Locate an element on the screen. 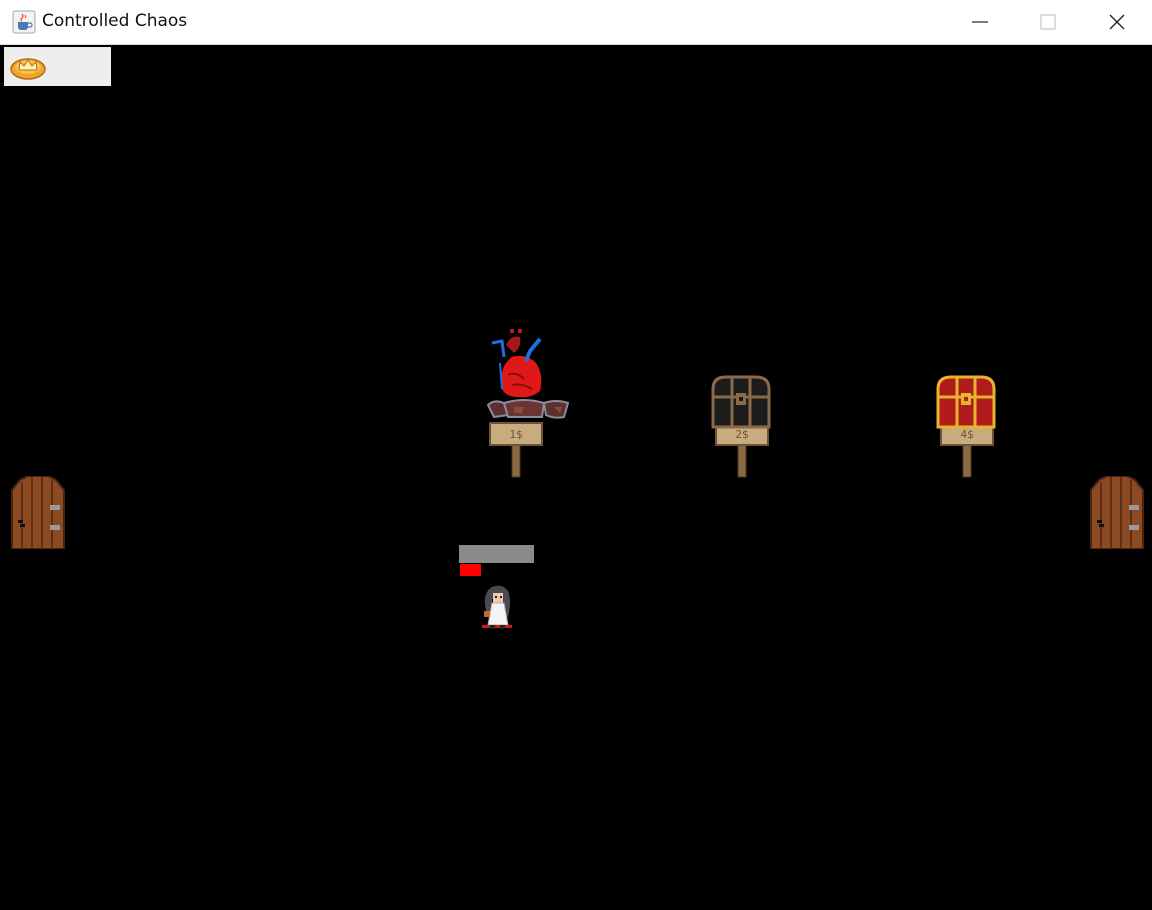 The height and width of the screenshot is (910, 1152). shop-item-black-chest: 2$ is located at coordinates (742, 427).